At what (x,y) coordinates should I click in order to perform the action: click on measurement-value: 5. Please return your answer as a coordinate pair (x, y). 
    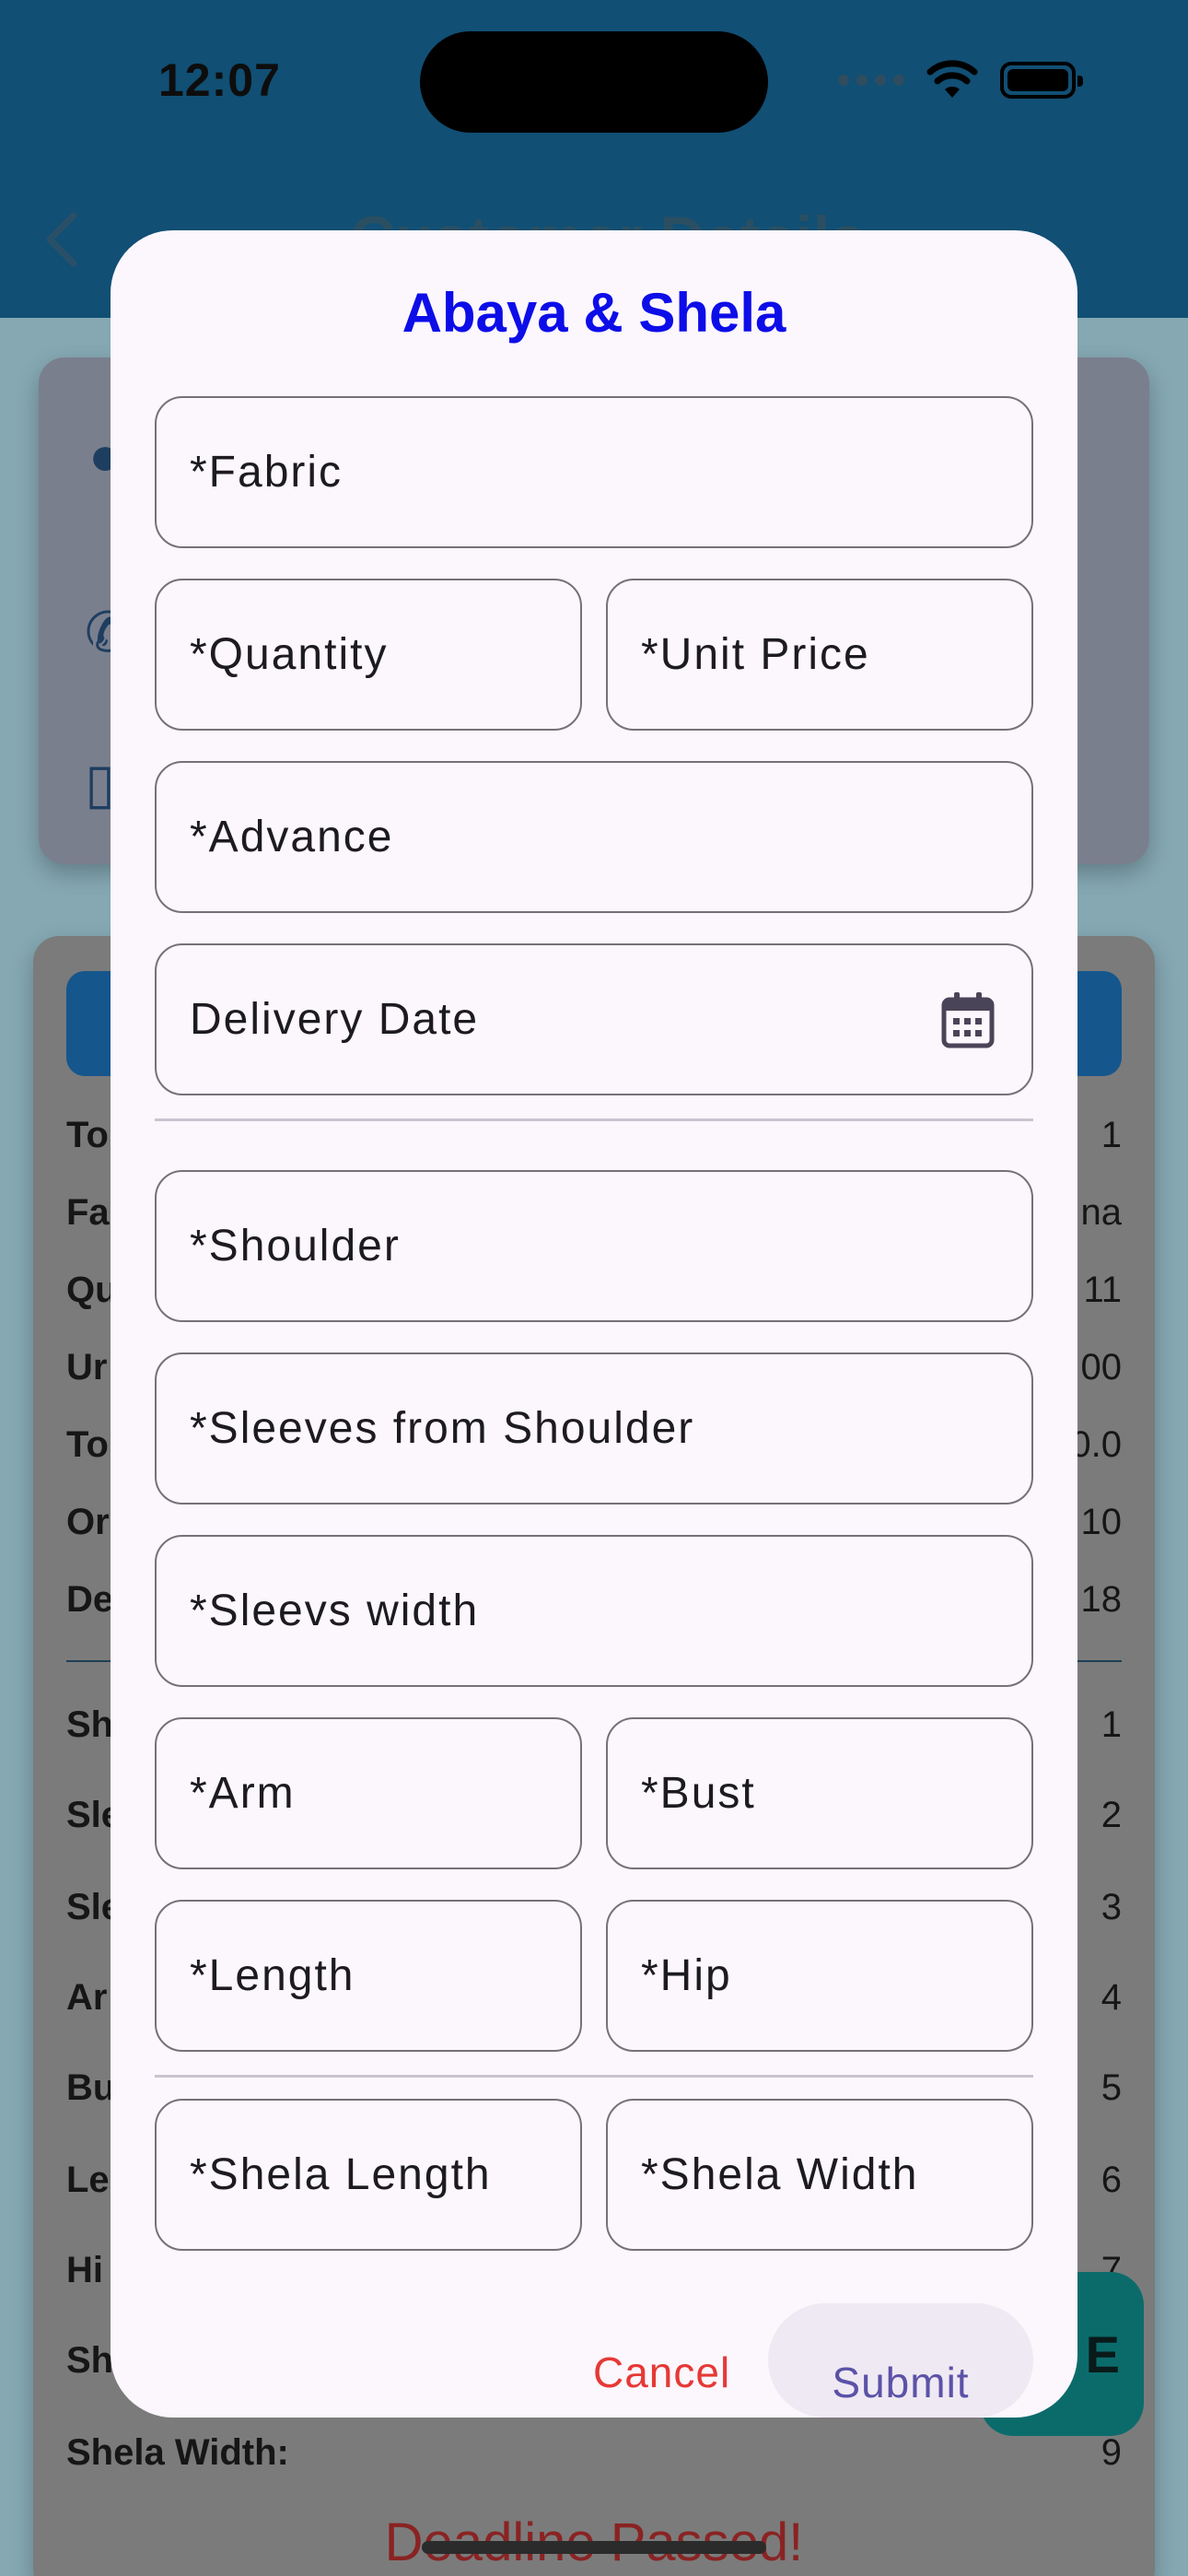
    Looking at the image, I should click on (1111, 2087).